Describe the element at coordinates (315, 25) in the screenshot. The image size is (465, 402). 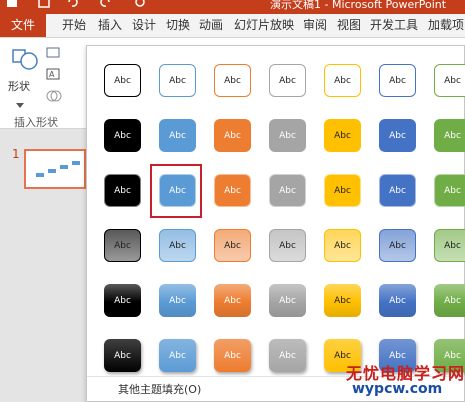
I see `tab-review: 审阅` at that location.